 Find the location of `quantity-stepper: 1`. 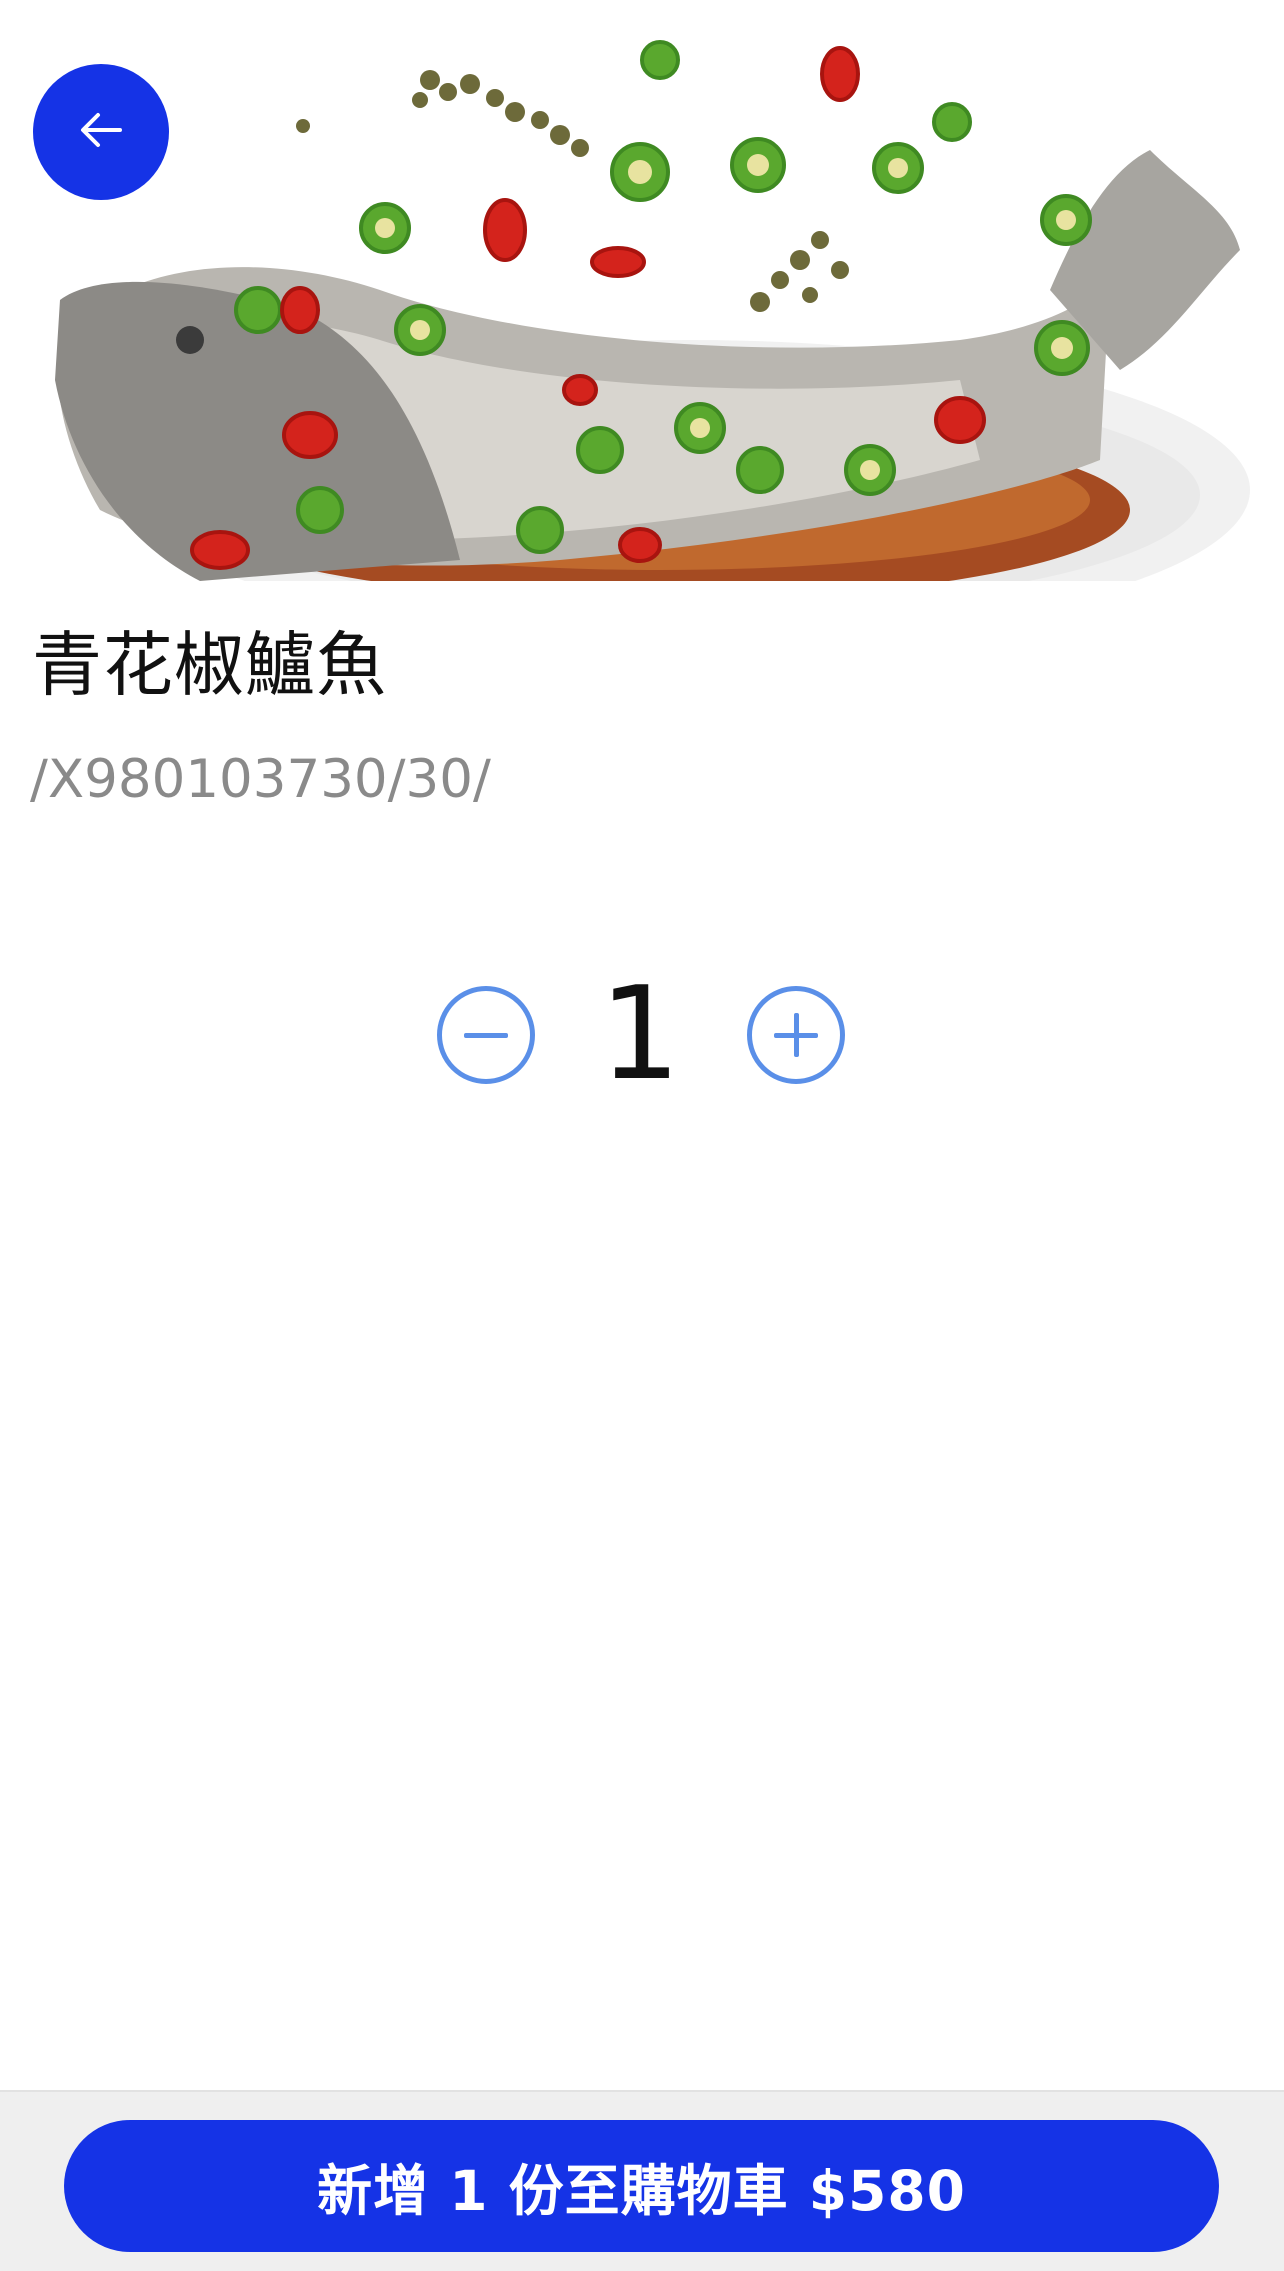

quantity-stepper: 1 is located at coordinates (642, 1035).